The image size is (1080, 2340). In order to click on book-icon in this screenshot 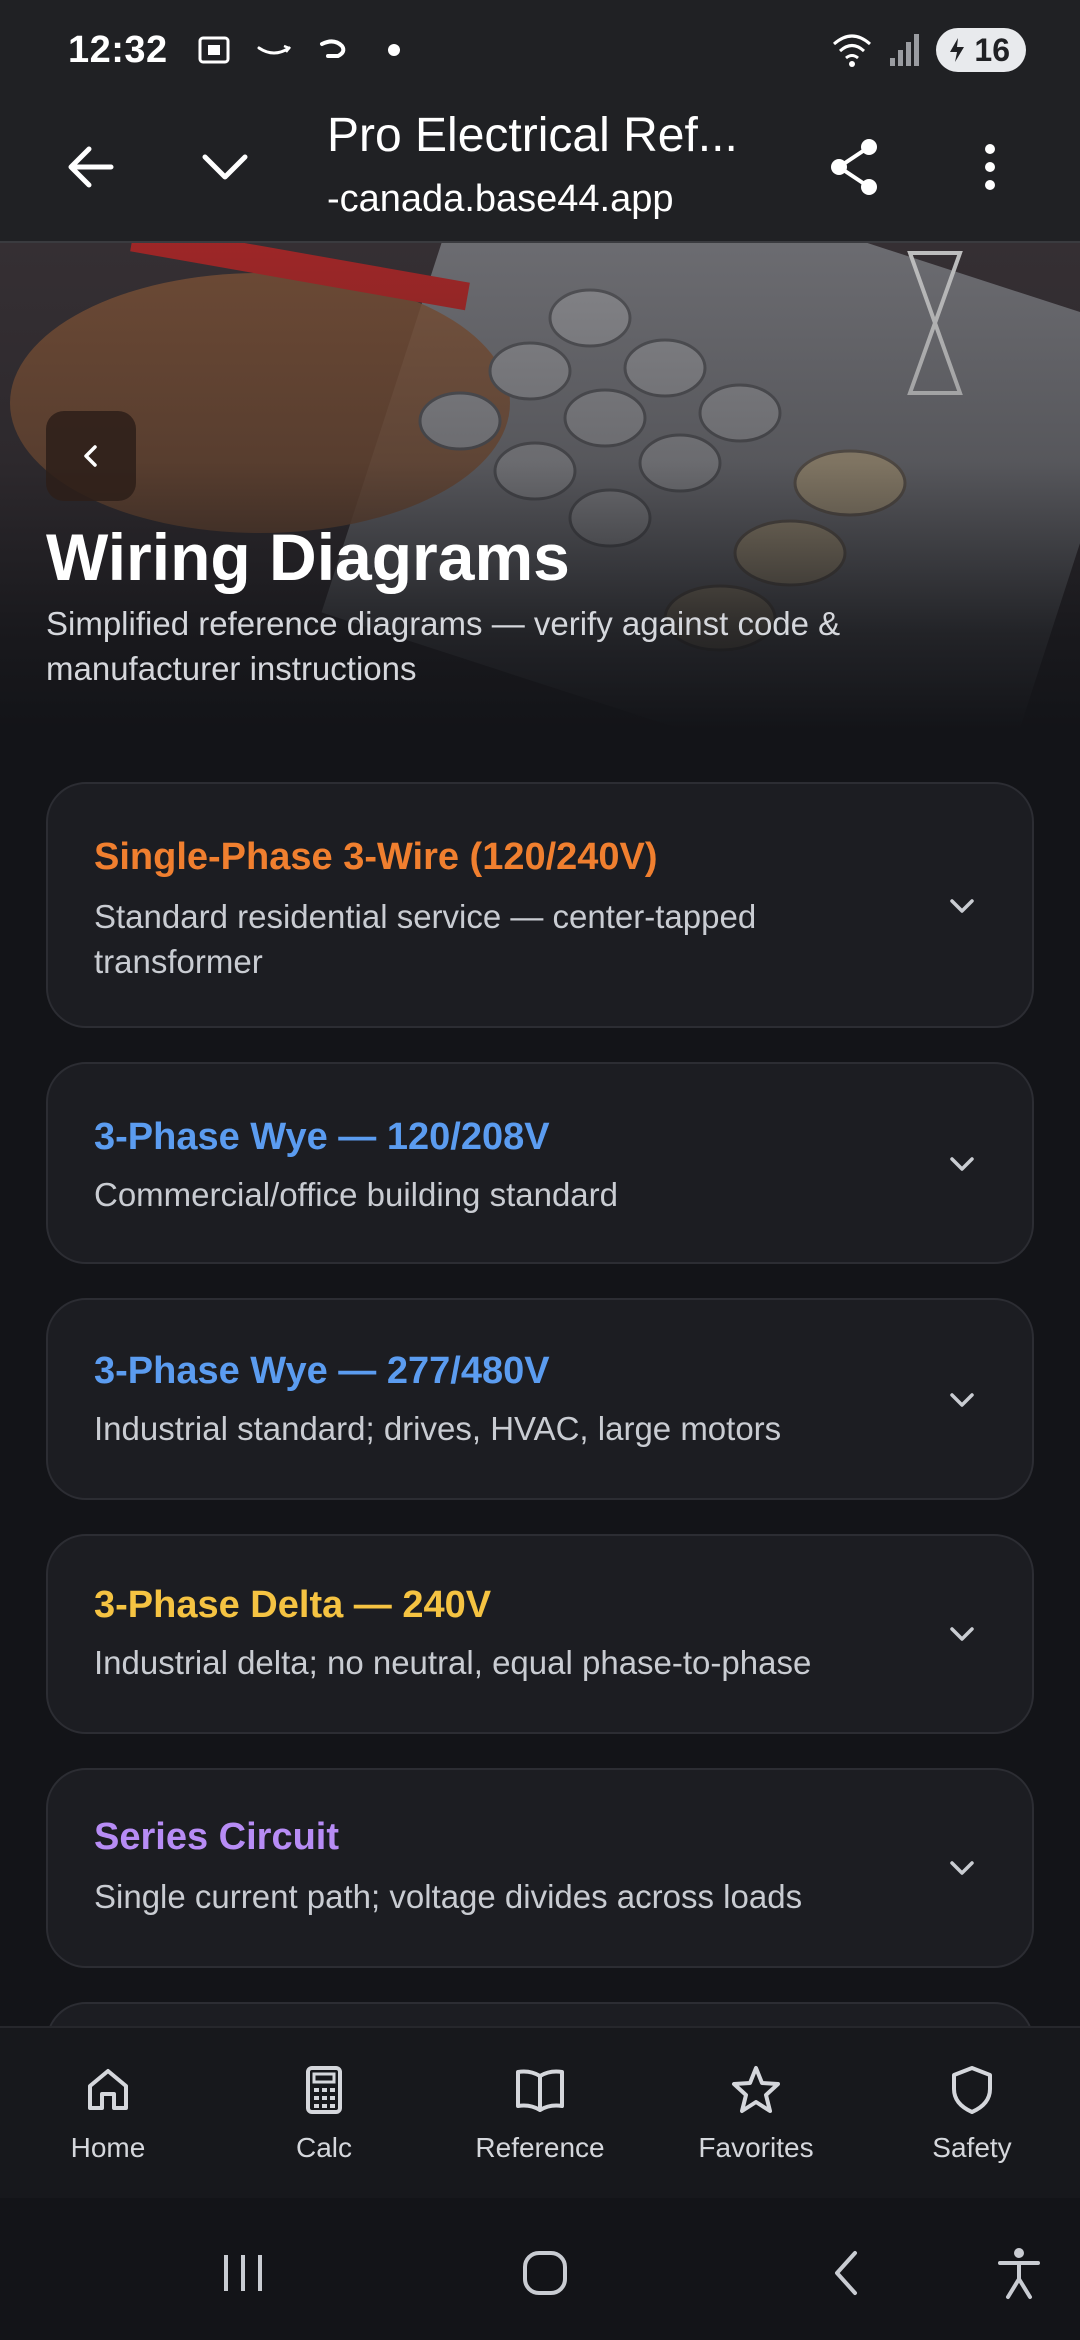, I will do `click(540, 2090)`.